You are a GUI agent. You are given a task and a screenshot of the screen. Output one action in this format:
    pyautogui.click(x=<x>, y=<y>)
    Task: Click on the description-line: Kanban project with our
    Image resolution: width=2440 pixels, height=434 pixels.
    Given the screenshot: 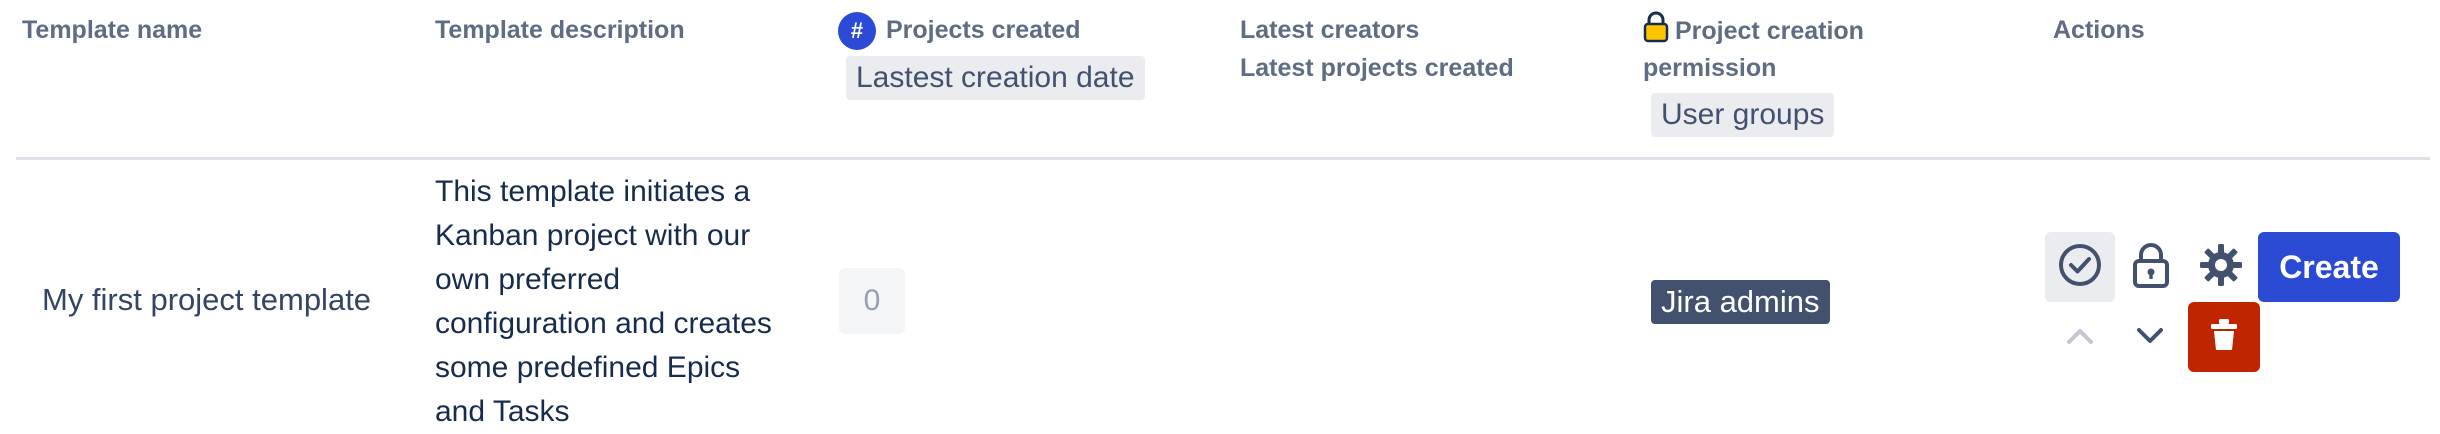 What is the action you would take?
    pyautogui.click(x=593, y=235)
    